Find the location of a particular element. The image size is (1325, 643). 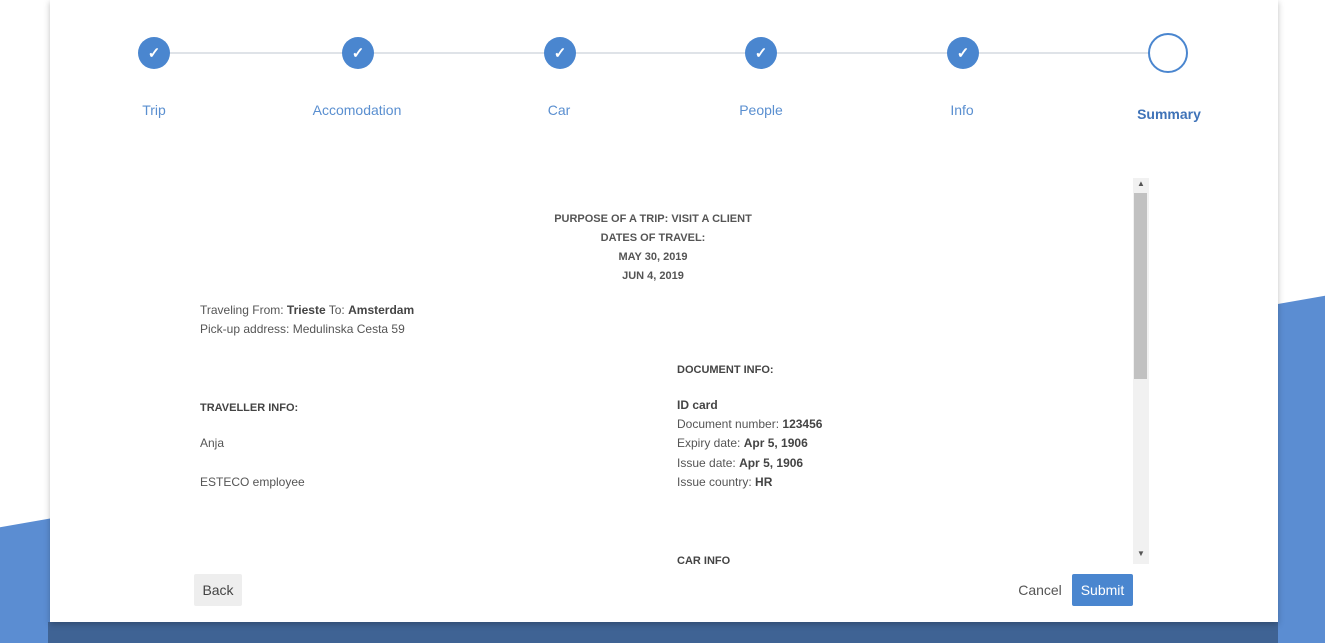

step-label-info: Info is located at coordinates (961, 110).